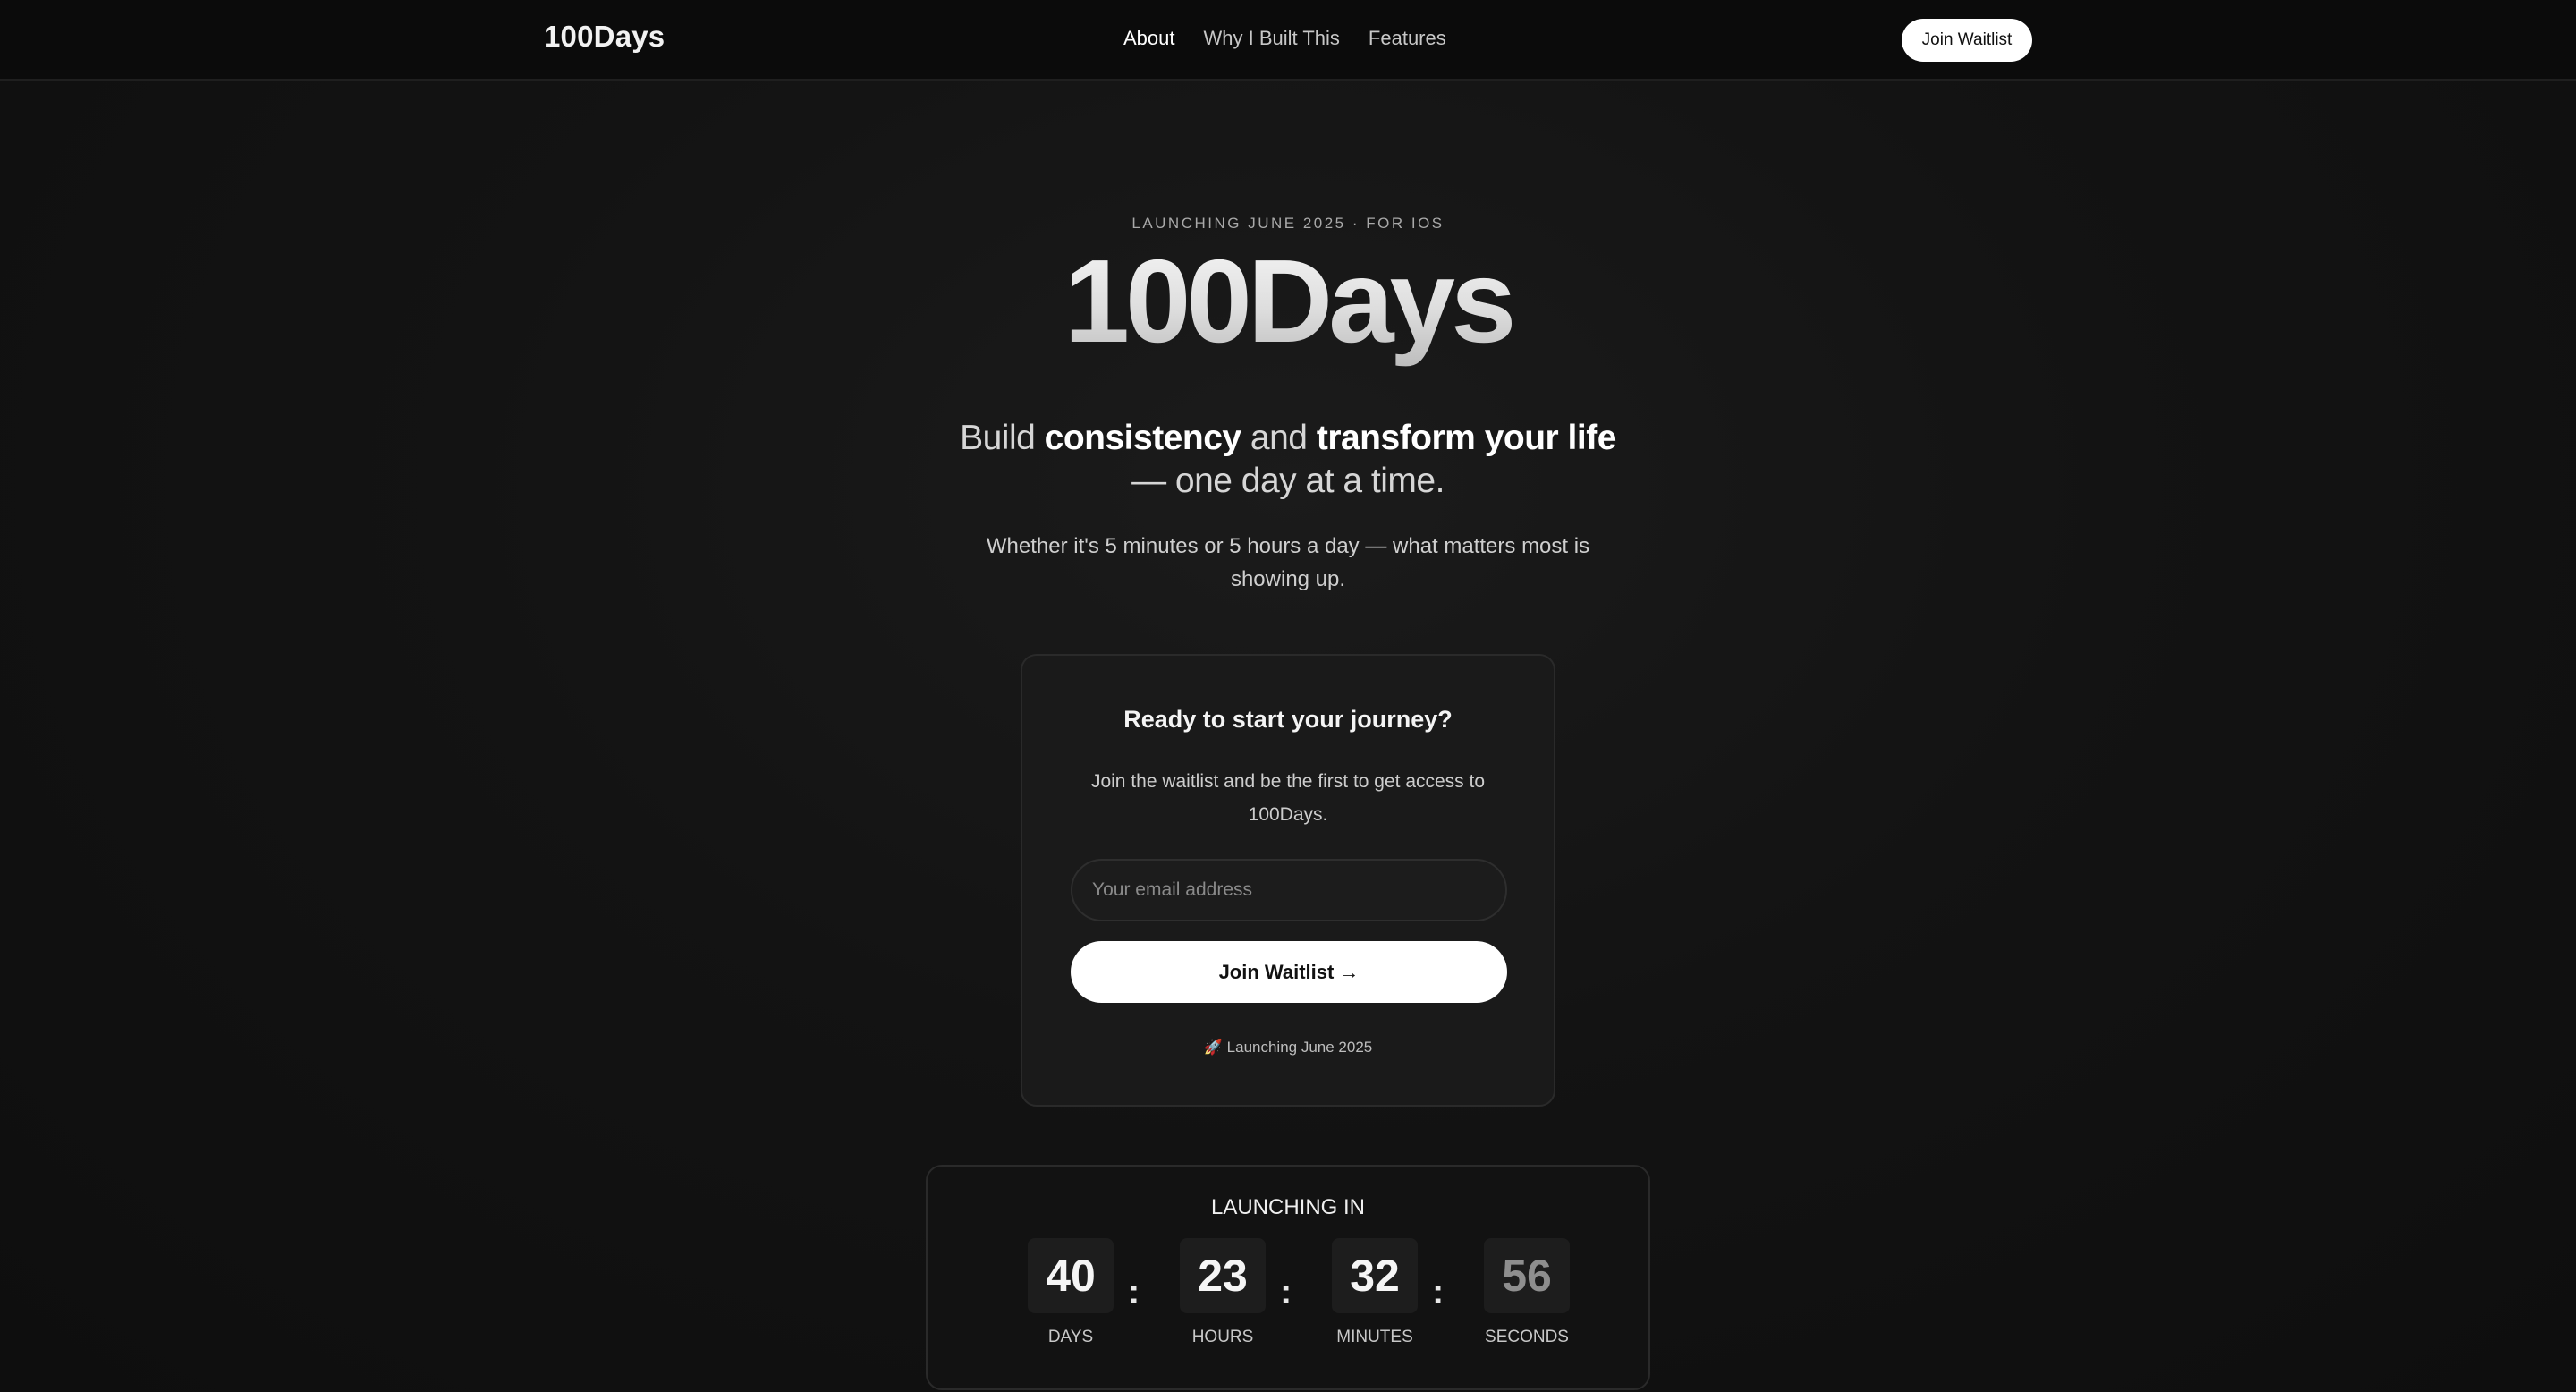 The height and width of the screenshot is (1392, 2576). What do you see at coordinates (1002, 438) in the screenshot?
I see `tagline-part: Build` at bounding box center [1002, 438].